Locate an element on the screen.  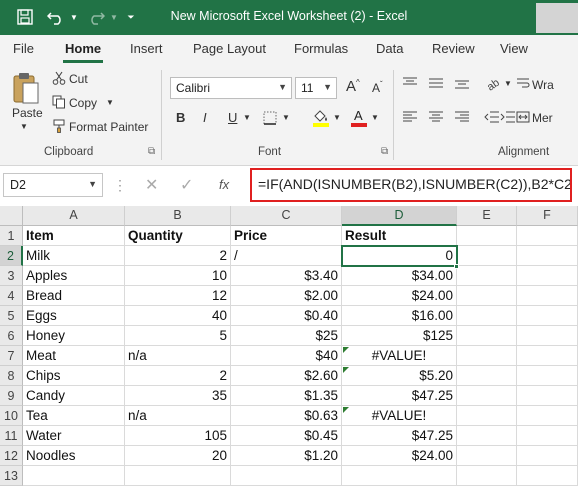
cell-a6: Honey is located at coordinates (74, 336).